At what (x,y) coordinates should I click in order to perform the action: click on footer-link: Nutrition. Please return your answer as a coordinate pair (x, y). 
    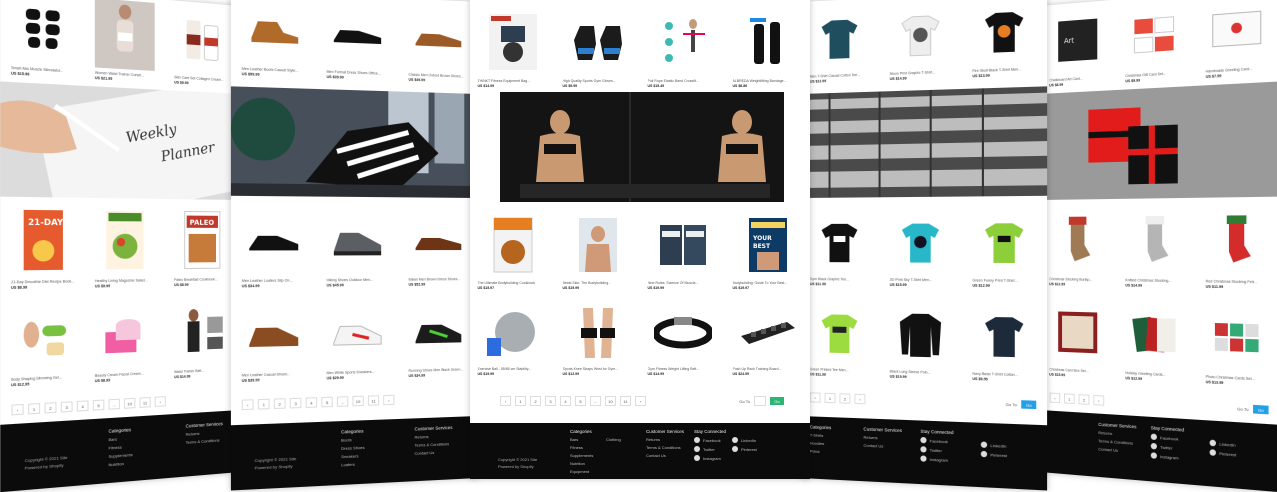
    Looking at the image, I should click on (581, 463).